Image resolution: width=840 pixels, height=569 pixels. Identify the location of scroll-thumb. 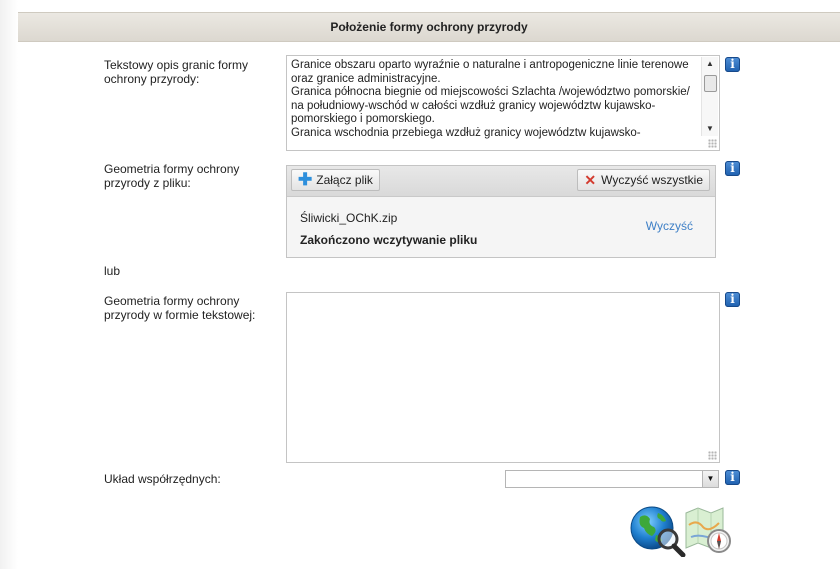
(710, 83).